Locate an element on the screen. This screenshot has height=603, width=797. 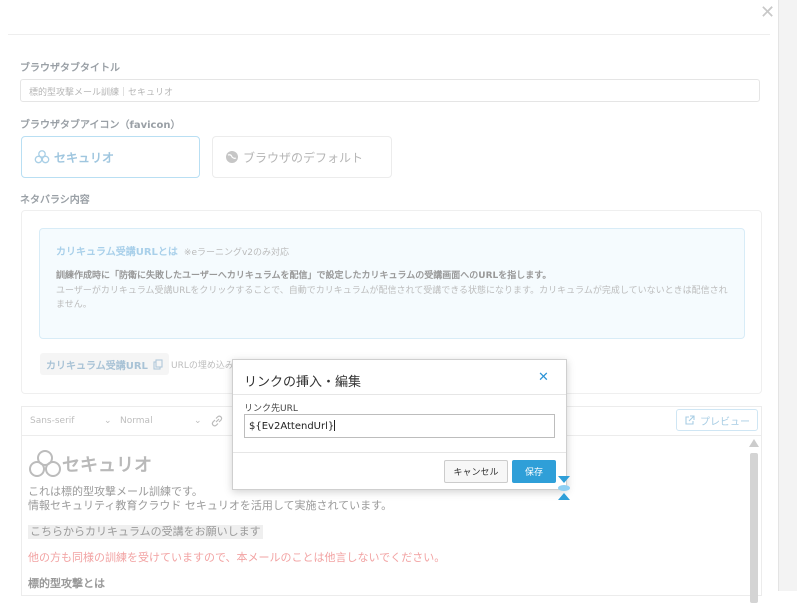
reveal-content-label: ネタバラシ内容 is located at coordinates (55, 200).